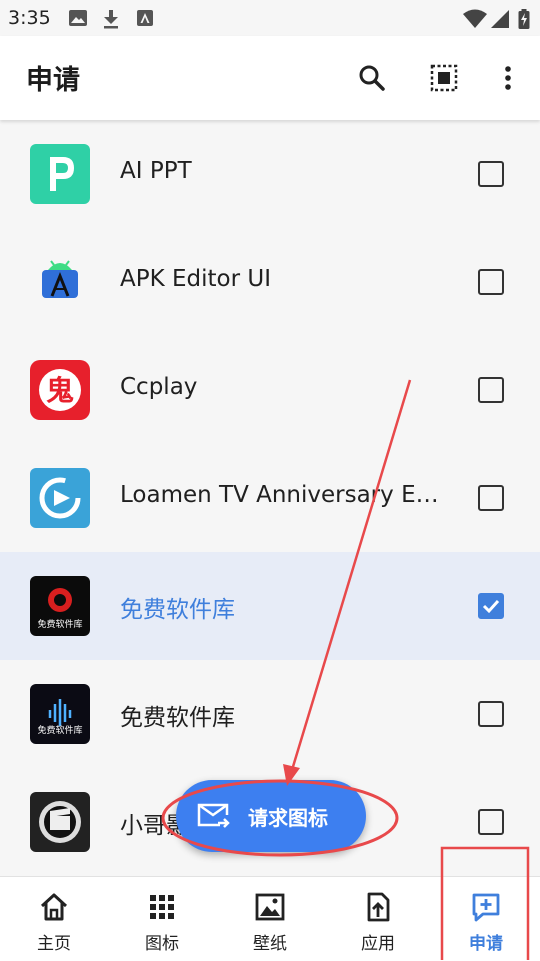 The width and height of the screenshot is (540, 961). Describe the element at coordinates (54, 944) in the screenshot. I see `nav-label: 主页` at that location.